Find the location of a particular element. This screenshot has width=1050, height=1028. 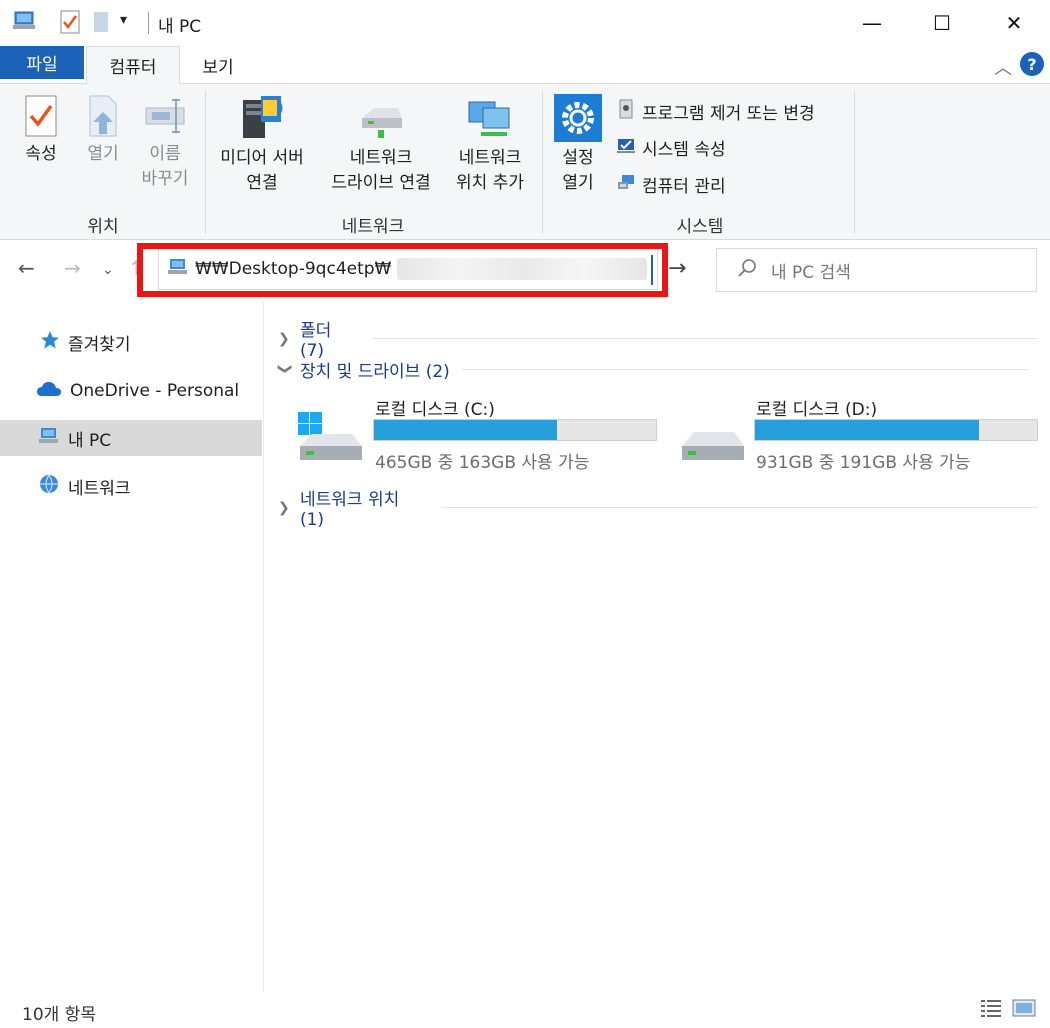

rename-label-line1: 이름 is located at coordinates (165, 154).